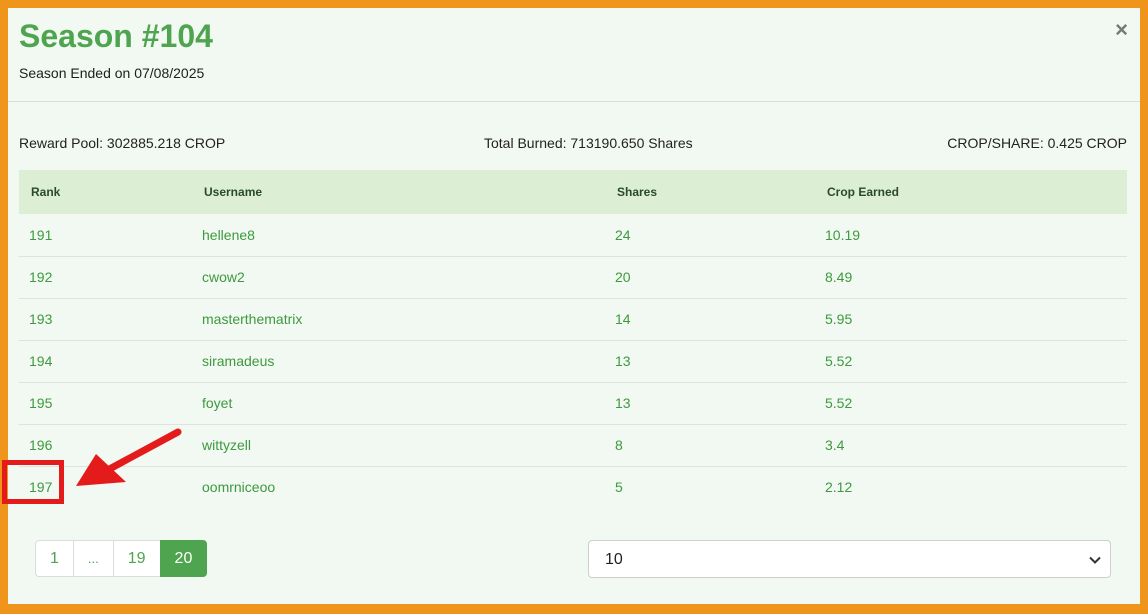 Image resolution: width=1148 pixels, height=614 pixels. What do you see at coordinates (398, 235) in the screenshot?
I see `username-cell: hellene8` at bounding box center [398, 235].